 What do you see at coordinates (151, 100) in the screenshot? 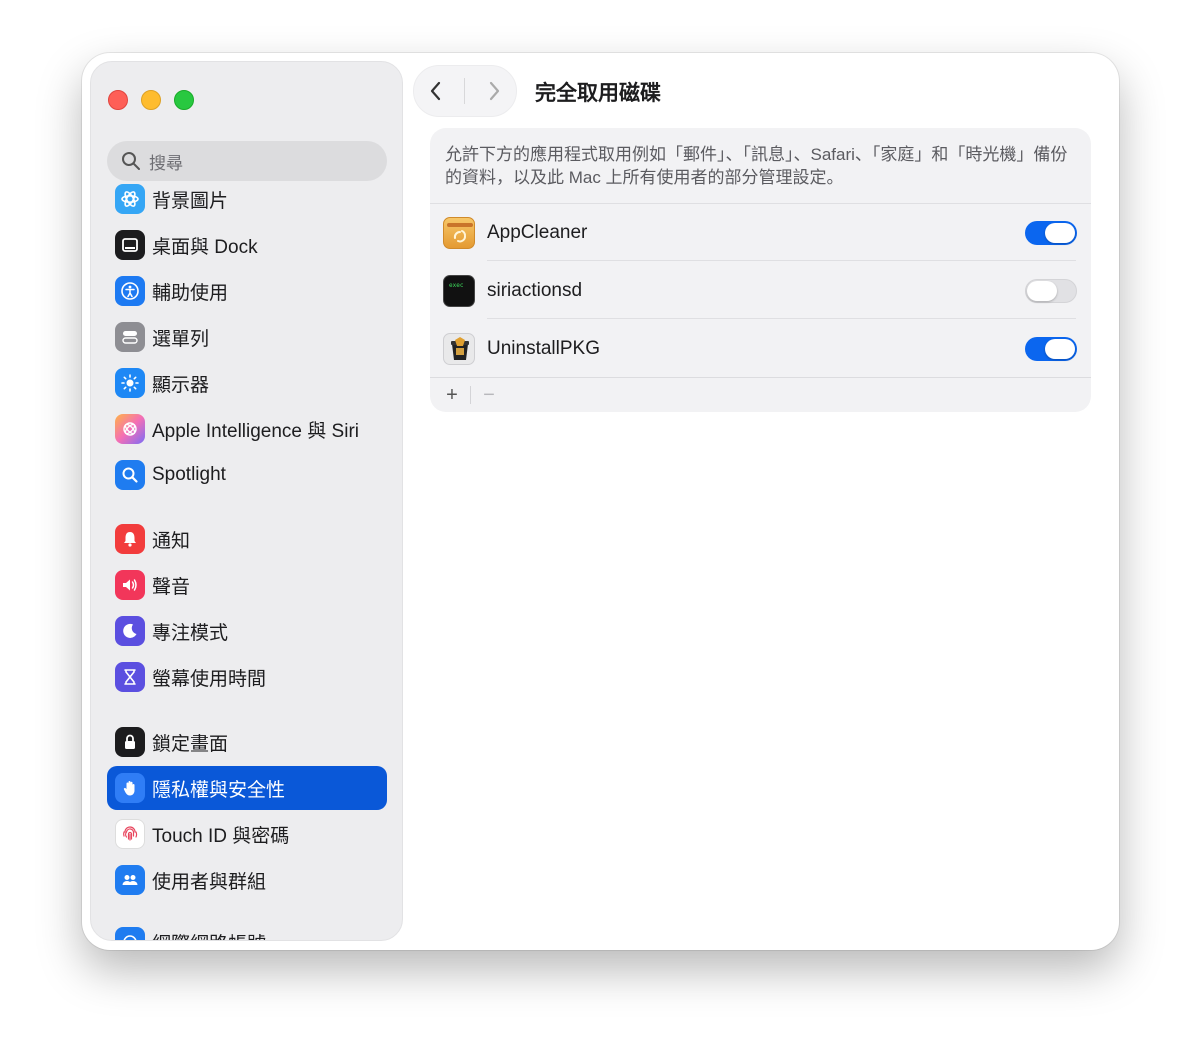
I see `minimize-window-button` at bounding box center [151, 100].